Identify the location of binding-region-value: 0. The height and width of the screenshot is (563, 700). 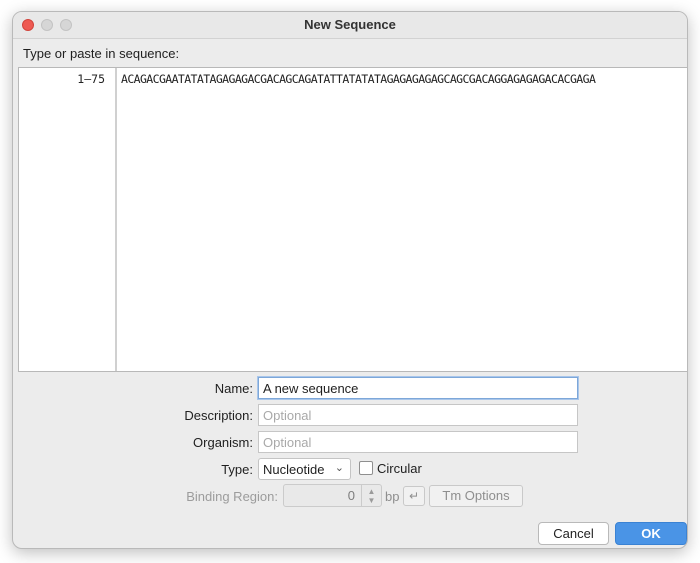
(351, 495).